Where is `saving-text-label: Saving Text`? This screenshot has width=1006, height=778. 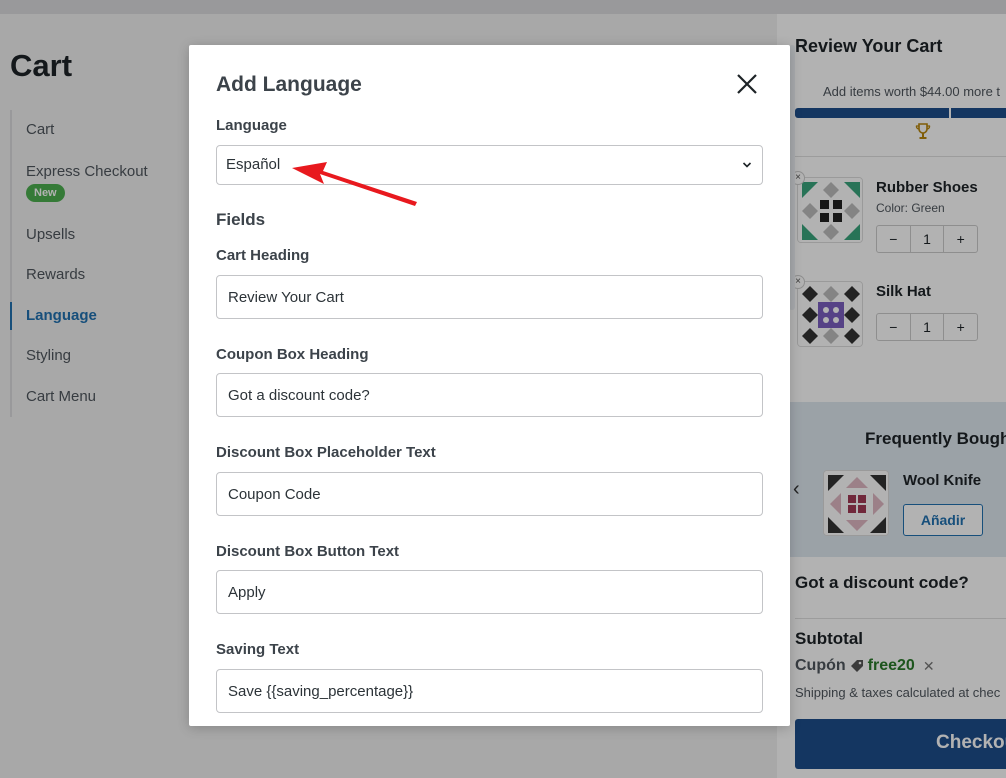 saving-text-label: Saving Text is located at coordinates (258, 649).